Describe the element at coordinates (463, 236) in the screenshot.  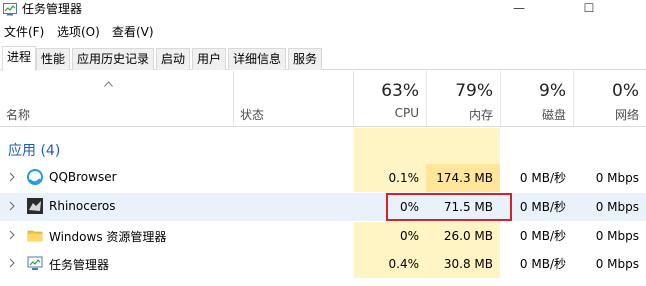
I see `memory-cell: 26.0 MB` at that location.